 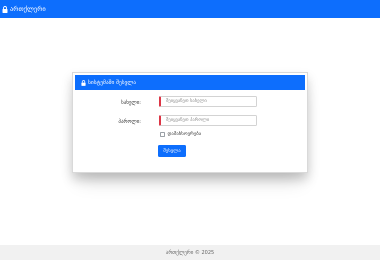 I want to click on password-label: პაროლი:, so click(x=129, y=122).